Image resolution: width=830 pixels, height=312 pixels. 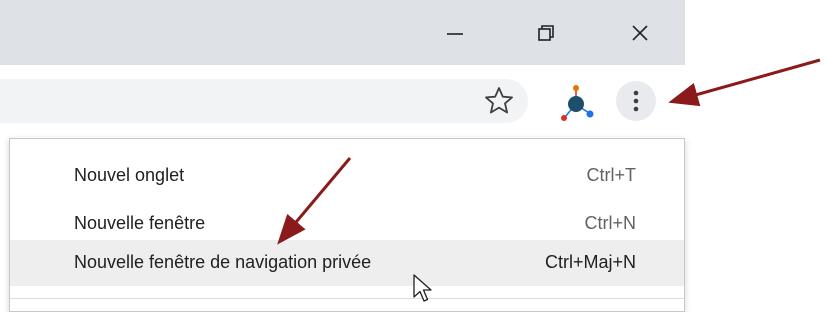 I want to click on browser-menu-button, so click(x=636, y=101).